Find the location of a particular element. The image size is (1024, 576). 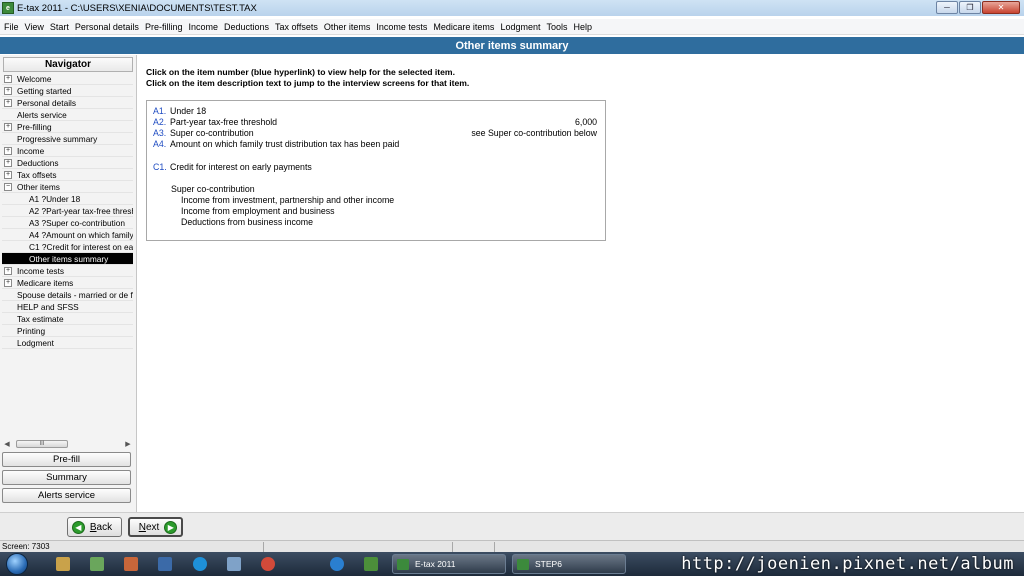

navigator-item: HELP and SFSS is located at coordinates (67, 307).